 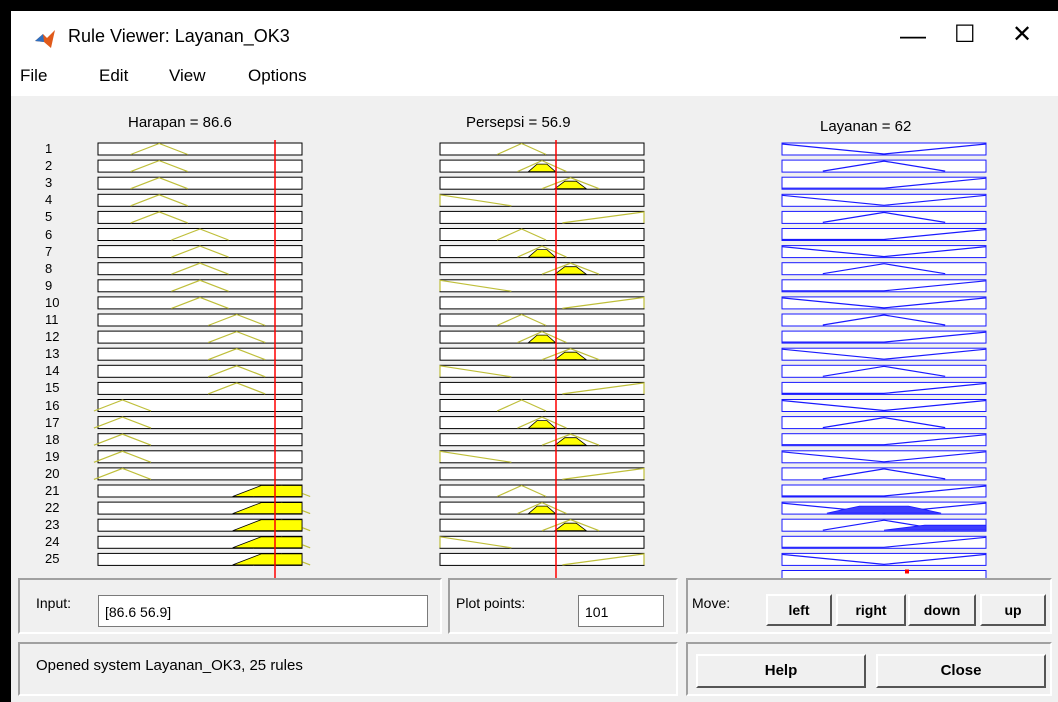 What do you see at coordinates (52, 337) in the screenshot?
I see `rule-number: 12` at bounding box center [52, 337].